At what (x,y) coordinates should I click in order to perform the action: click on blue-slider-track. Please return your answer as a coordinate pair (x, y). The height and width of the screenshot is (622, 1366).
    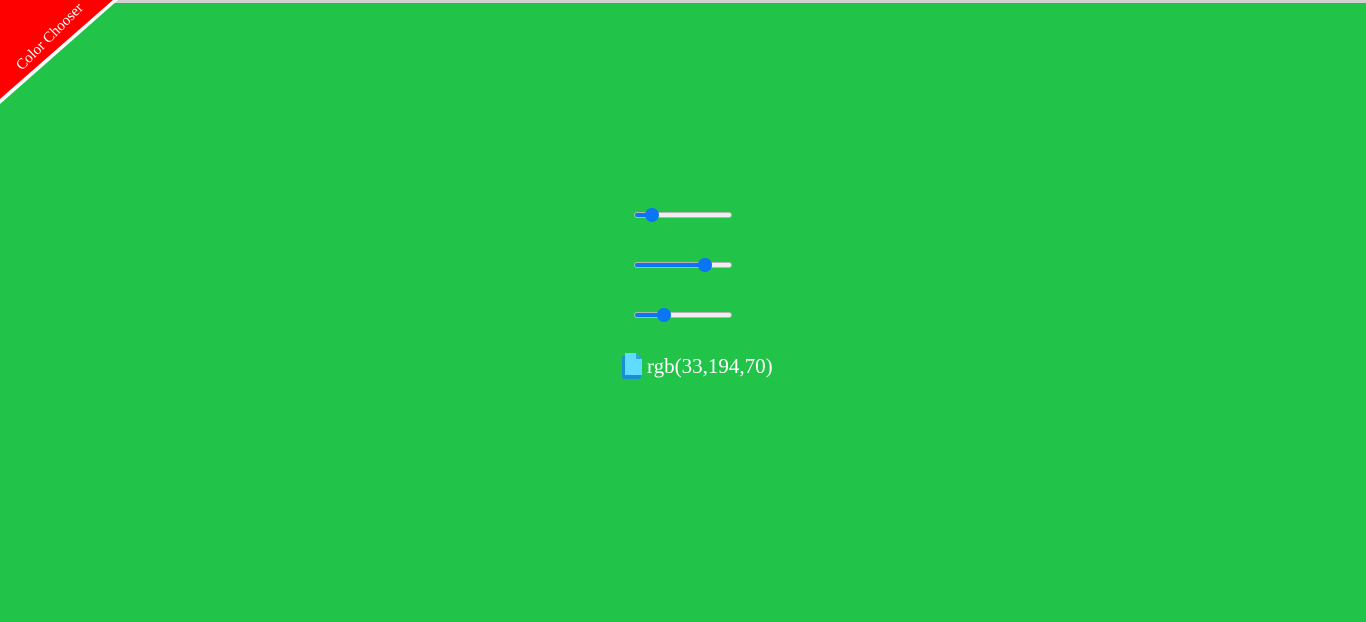
    Looking at the image, I should click on (683, 315).